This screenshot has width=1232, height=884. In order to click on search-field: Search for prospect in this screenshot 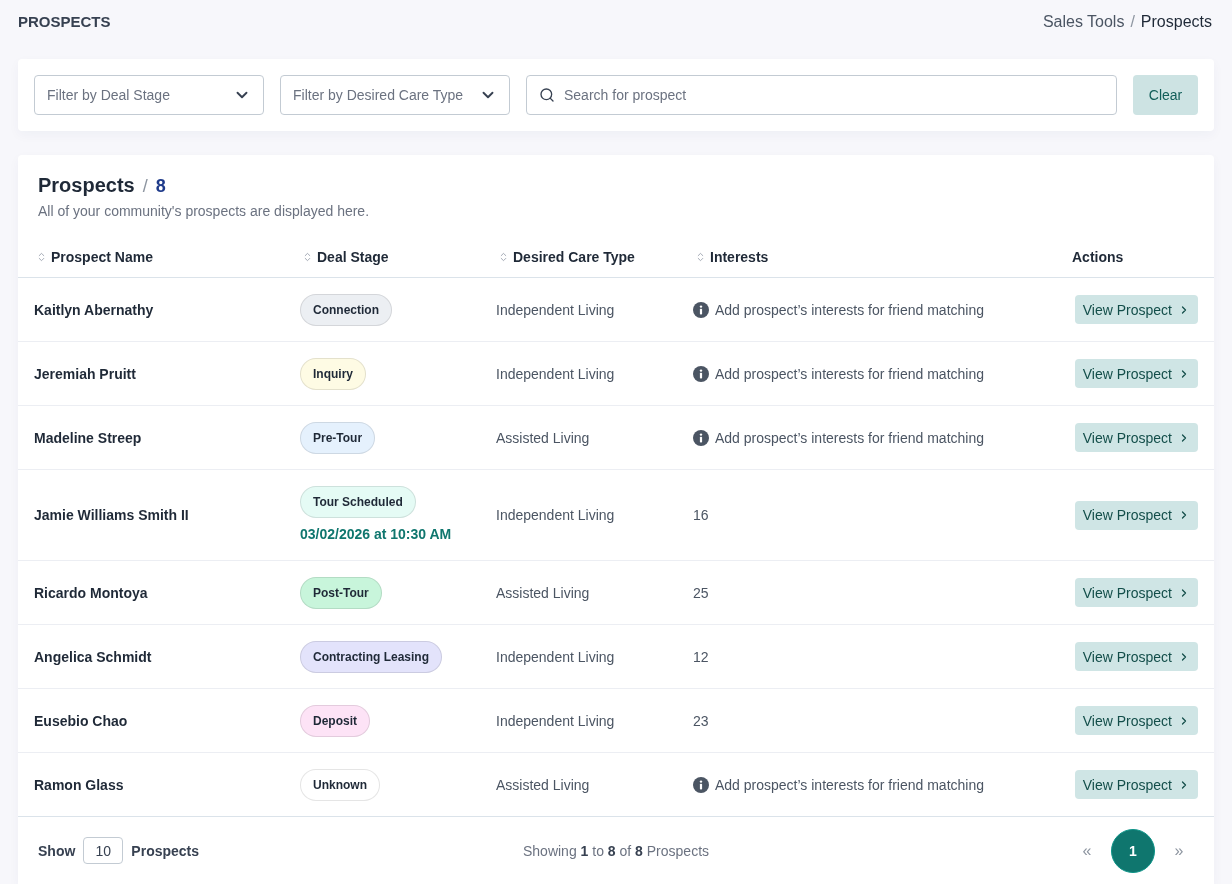, I will do `click(821, 95)`.